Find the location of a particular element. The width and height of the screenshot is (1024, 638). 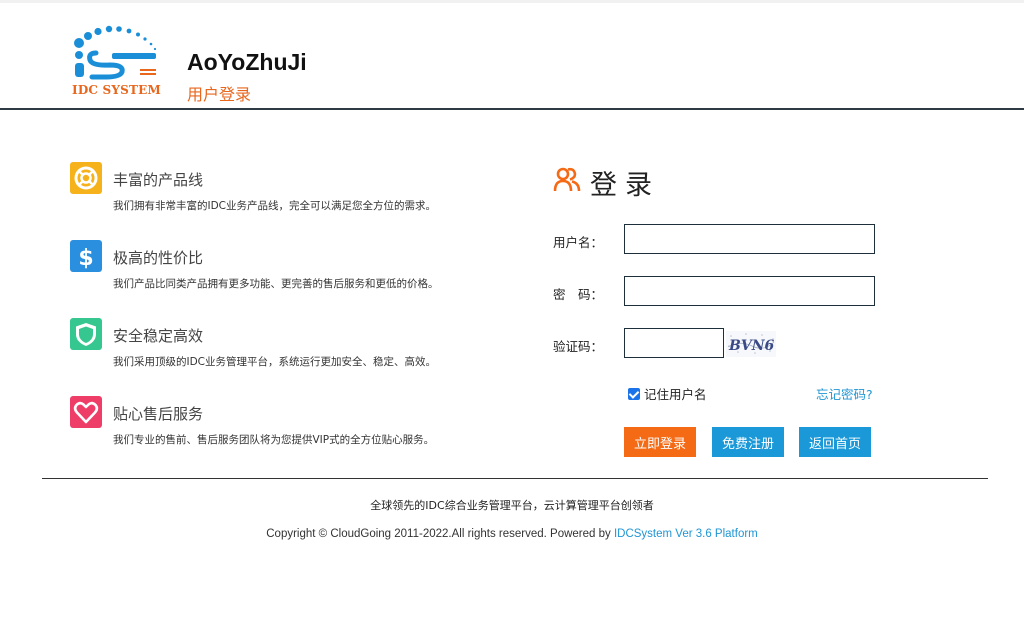

password-label: 密 码： is located at coordinates (578, 294).